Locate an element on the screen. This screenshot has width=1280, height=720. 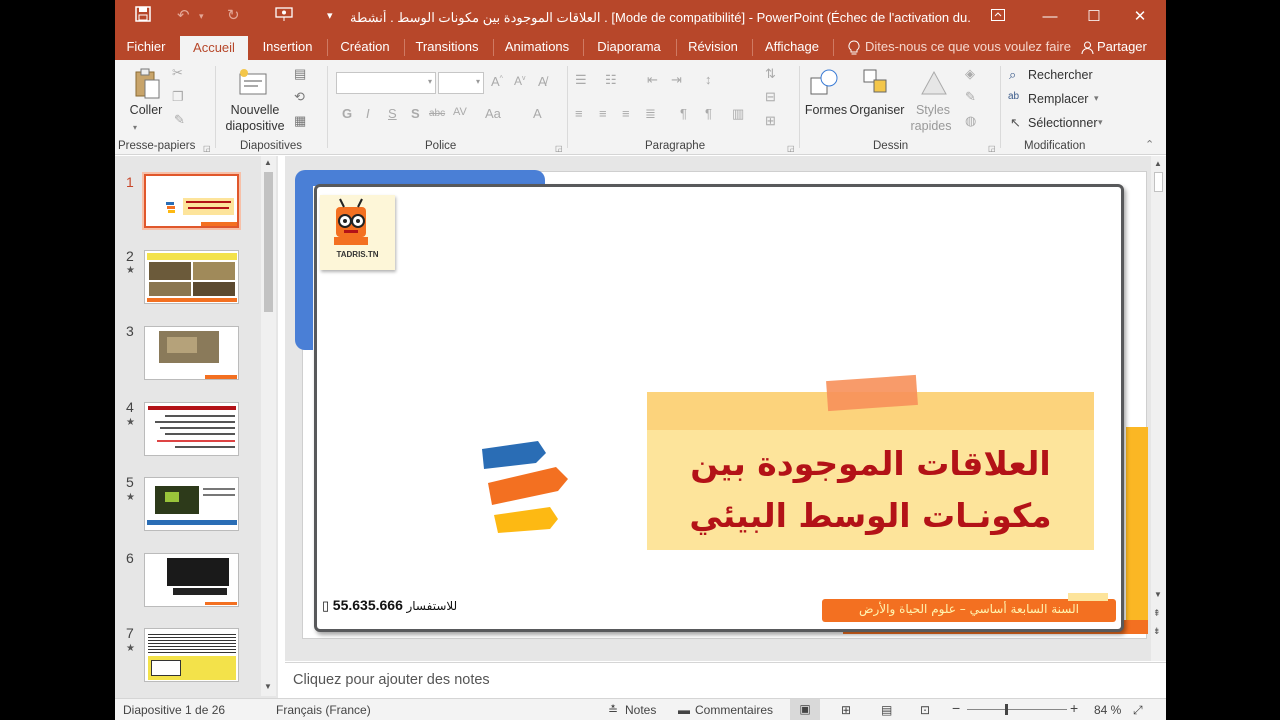
columns-icon: ▥ is located at coordinates (738, 114).